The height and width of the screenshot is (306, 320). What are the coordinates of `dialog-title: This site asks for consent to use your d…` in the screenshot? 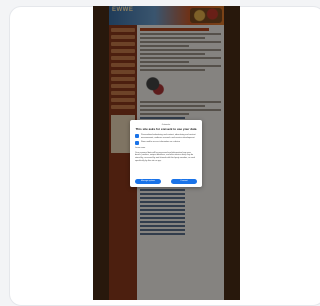 It's located at (166, 129).